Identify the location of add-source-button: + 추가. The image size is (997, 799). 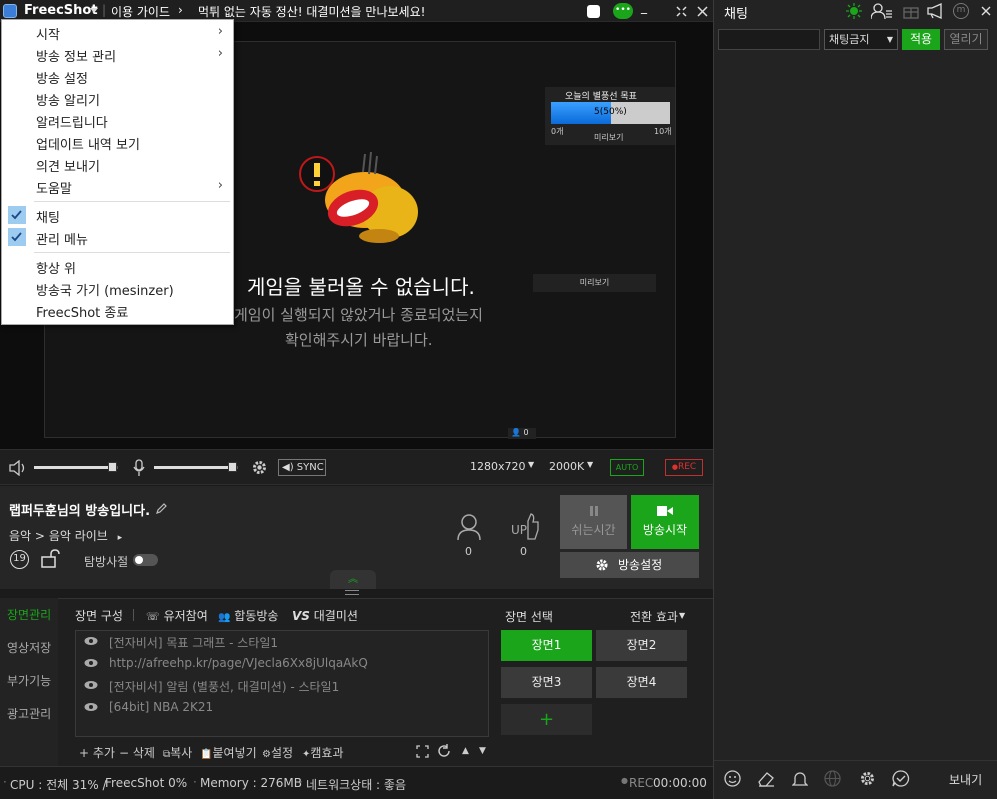
(97, 752).